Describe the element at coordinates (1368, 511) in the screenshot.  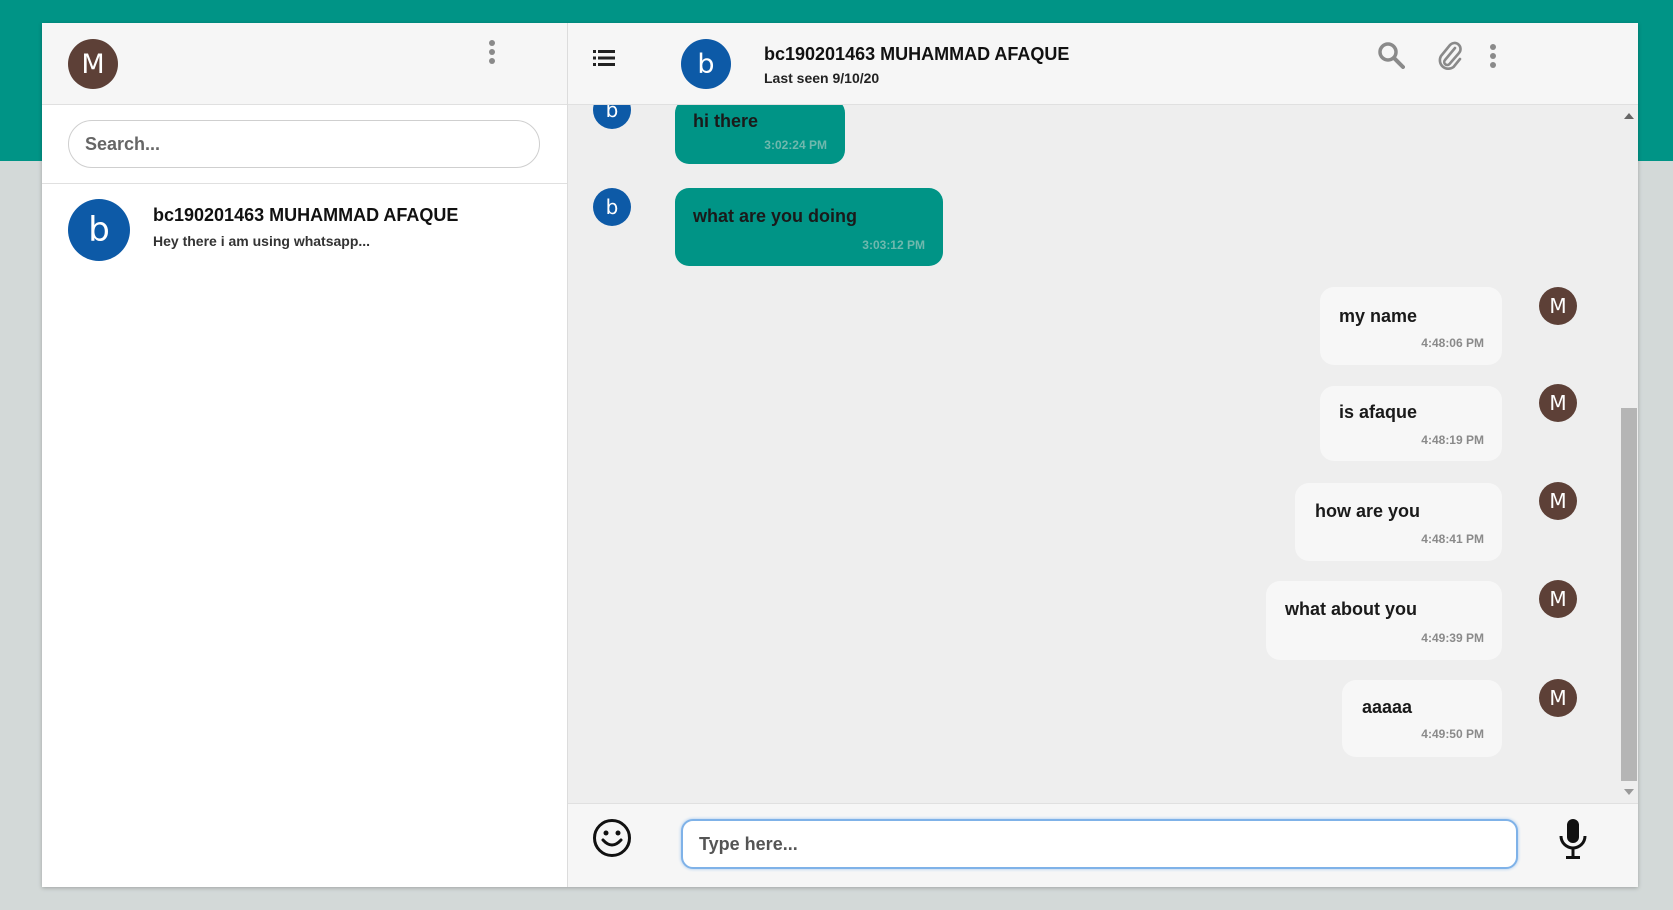
I see `message-text: how are you` at that location.